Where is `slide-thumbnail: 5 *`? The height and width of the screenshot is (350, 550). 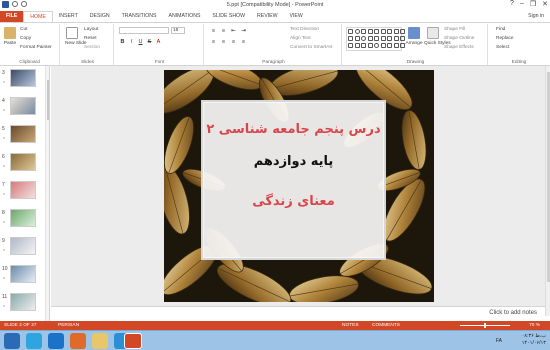 slide-thumbnail: 5 * is located at coordinates (23, 136).